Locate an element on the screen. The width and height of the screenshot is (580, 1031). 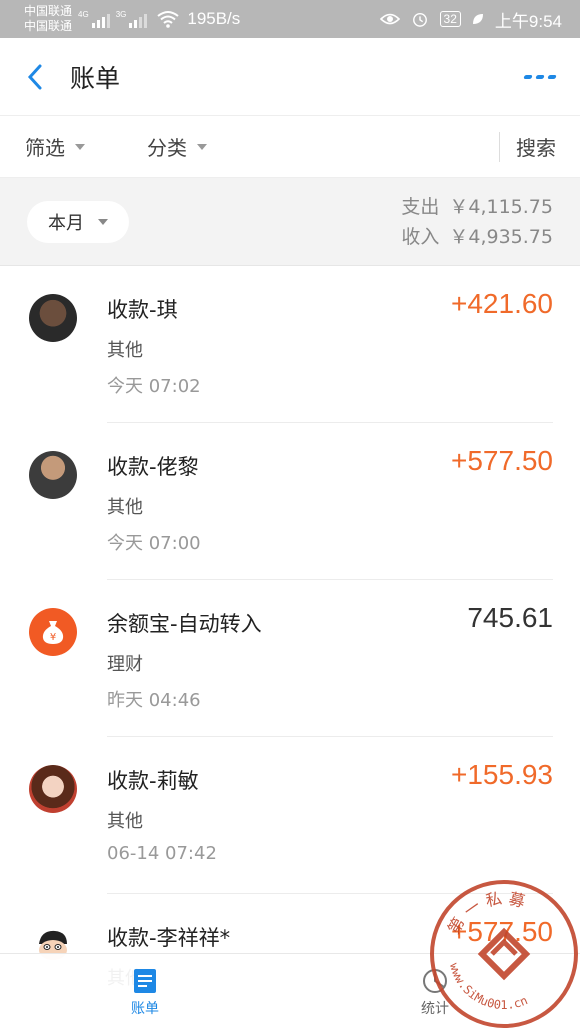
month-summary: 本月 支出 ￥4,115.75 收入 ￥4,935.75 is located at coordinates (290, 222).